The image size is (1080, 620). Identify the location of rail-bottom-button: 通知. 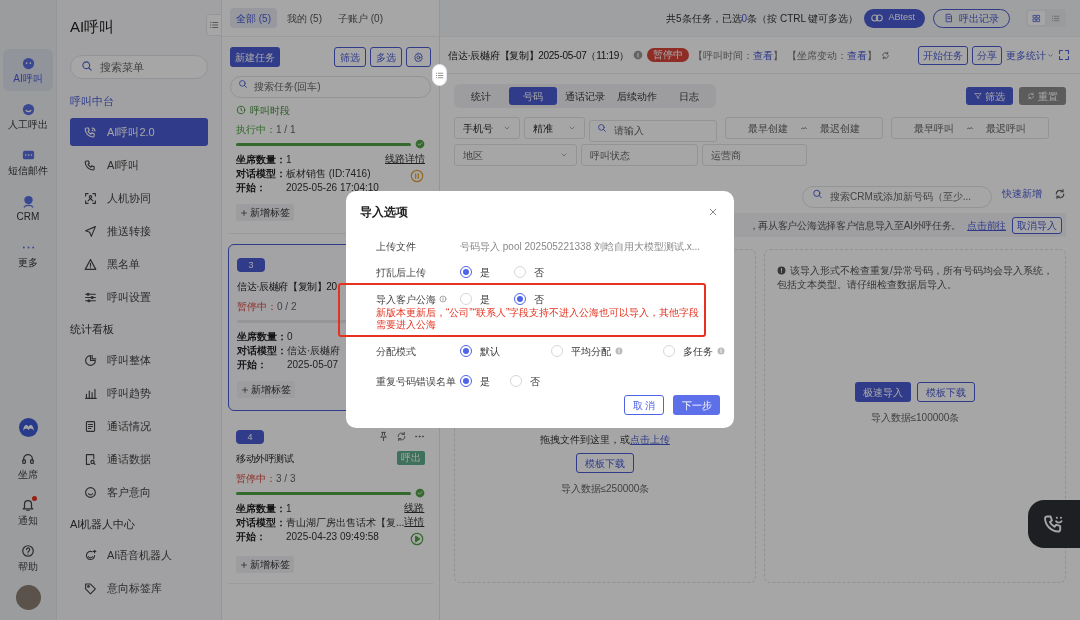
(28, 512).